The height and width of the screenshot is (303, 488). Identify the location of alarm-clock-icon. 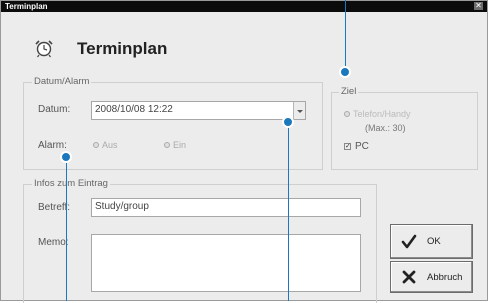
(44, 49).